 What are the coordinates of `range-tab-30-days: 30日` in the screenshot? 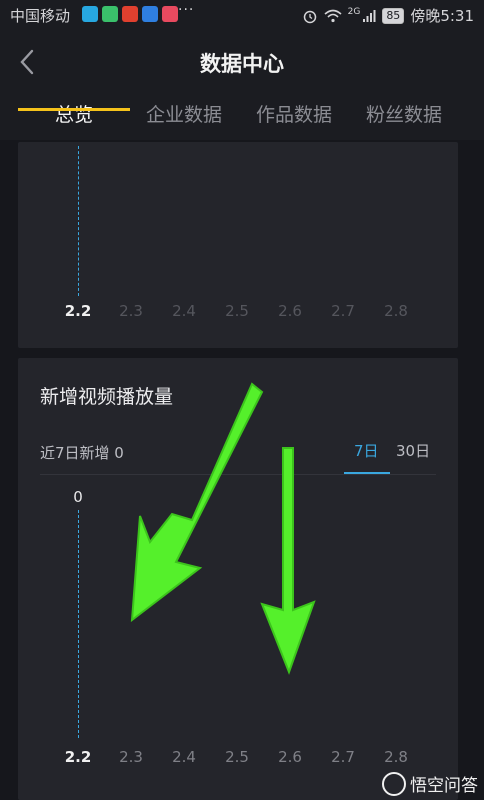 It's located at (413, 450).